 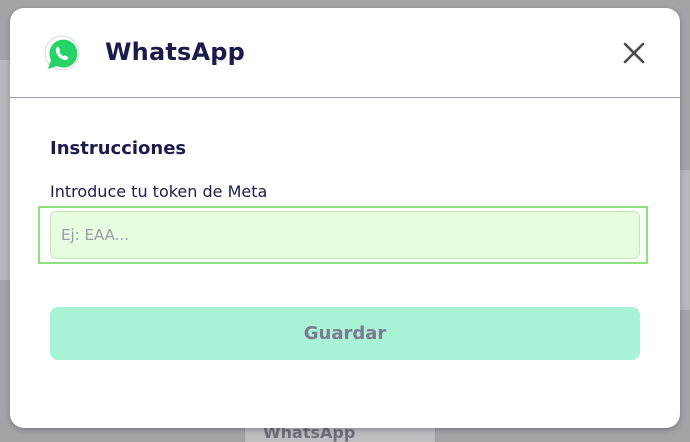 I want to click on close-icon, so click(x=634, y=53).